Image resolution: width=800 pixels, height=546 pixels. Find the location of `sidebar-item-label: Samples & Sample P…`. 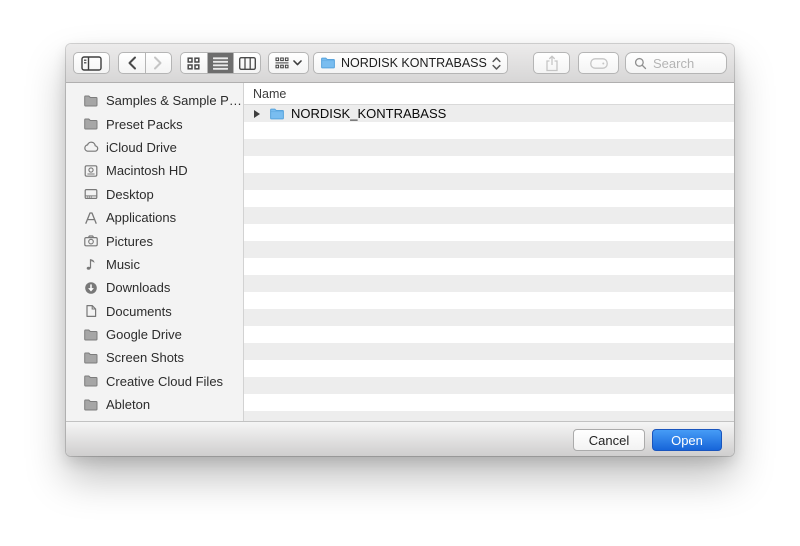

sidebar-item-label: Samples & Sample P… is located at coordinates (174, 101).